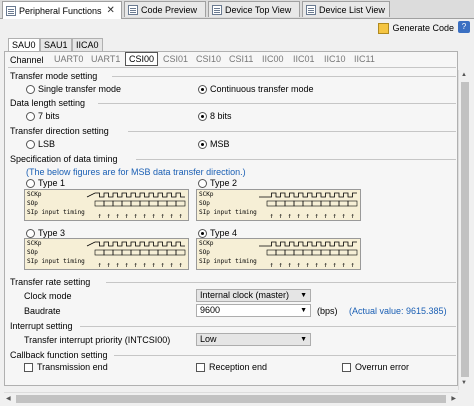 The height and width of the screenshot is (406, 474). I want to click on tab-label: Peripheral Functions, so click(60, 10).